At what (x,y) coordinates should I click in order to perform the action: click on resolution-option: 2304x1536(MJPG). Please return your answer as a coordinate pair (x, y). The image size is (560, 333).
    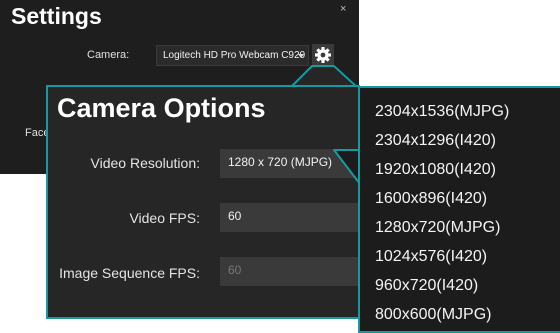
    Looking at the image, I should click on (467, 111).